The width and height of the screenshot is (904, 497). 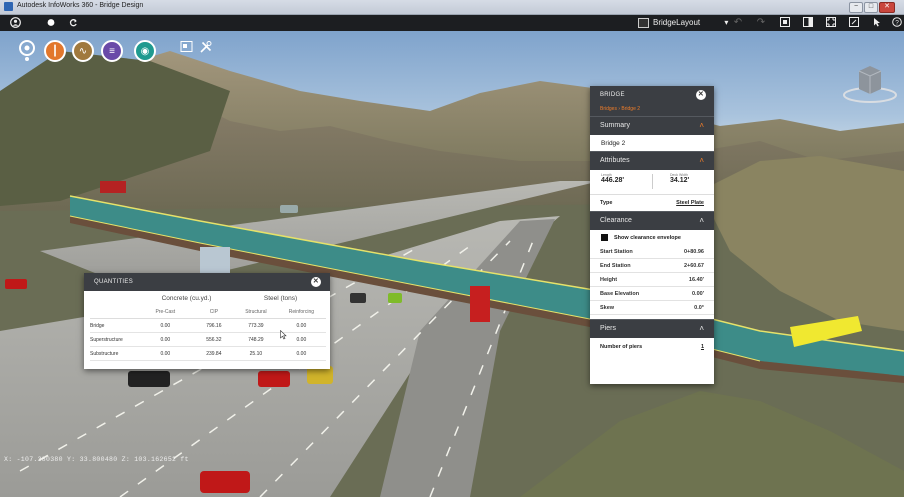 I want to click on table-sub-header: Pre-Cast CIP Structural Reinforcing, so click(x=208, y=312).